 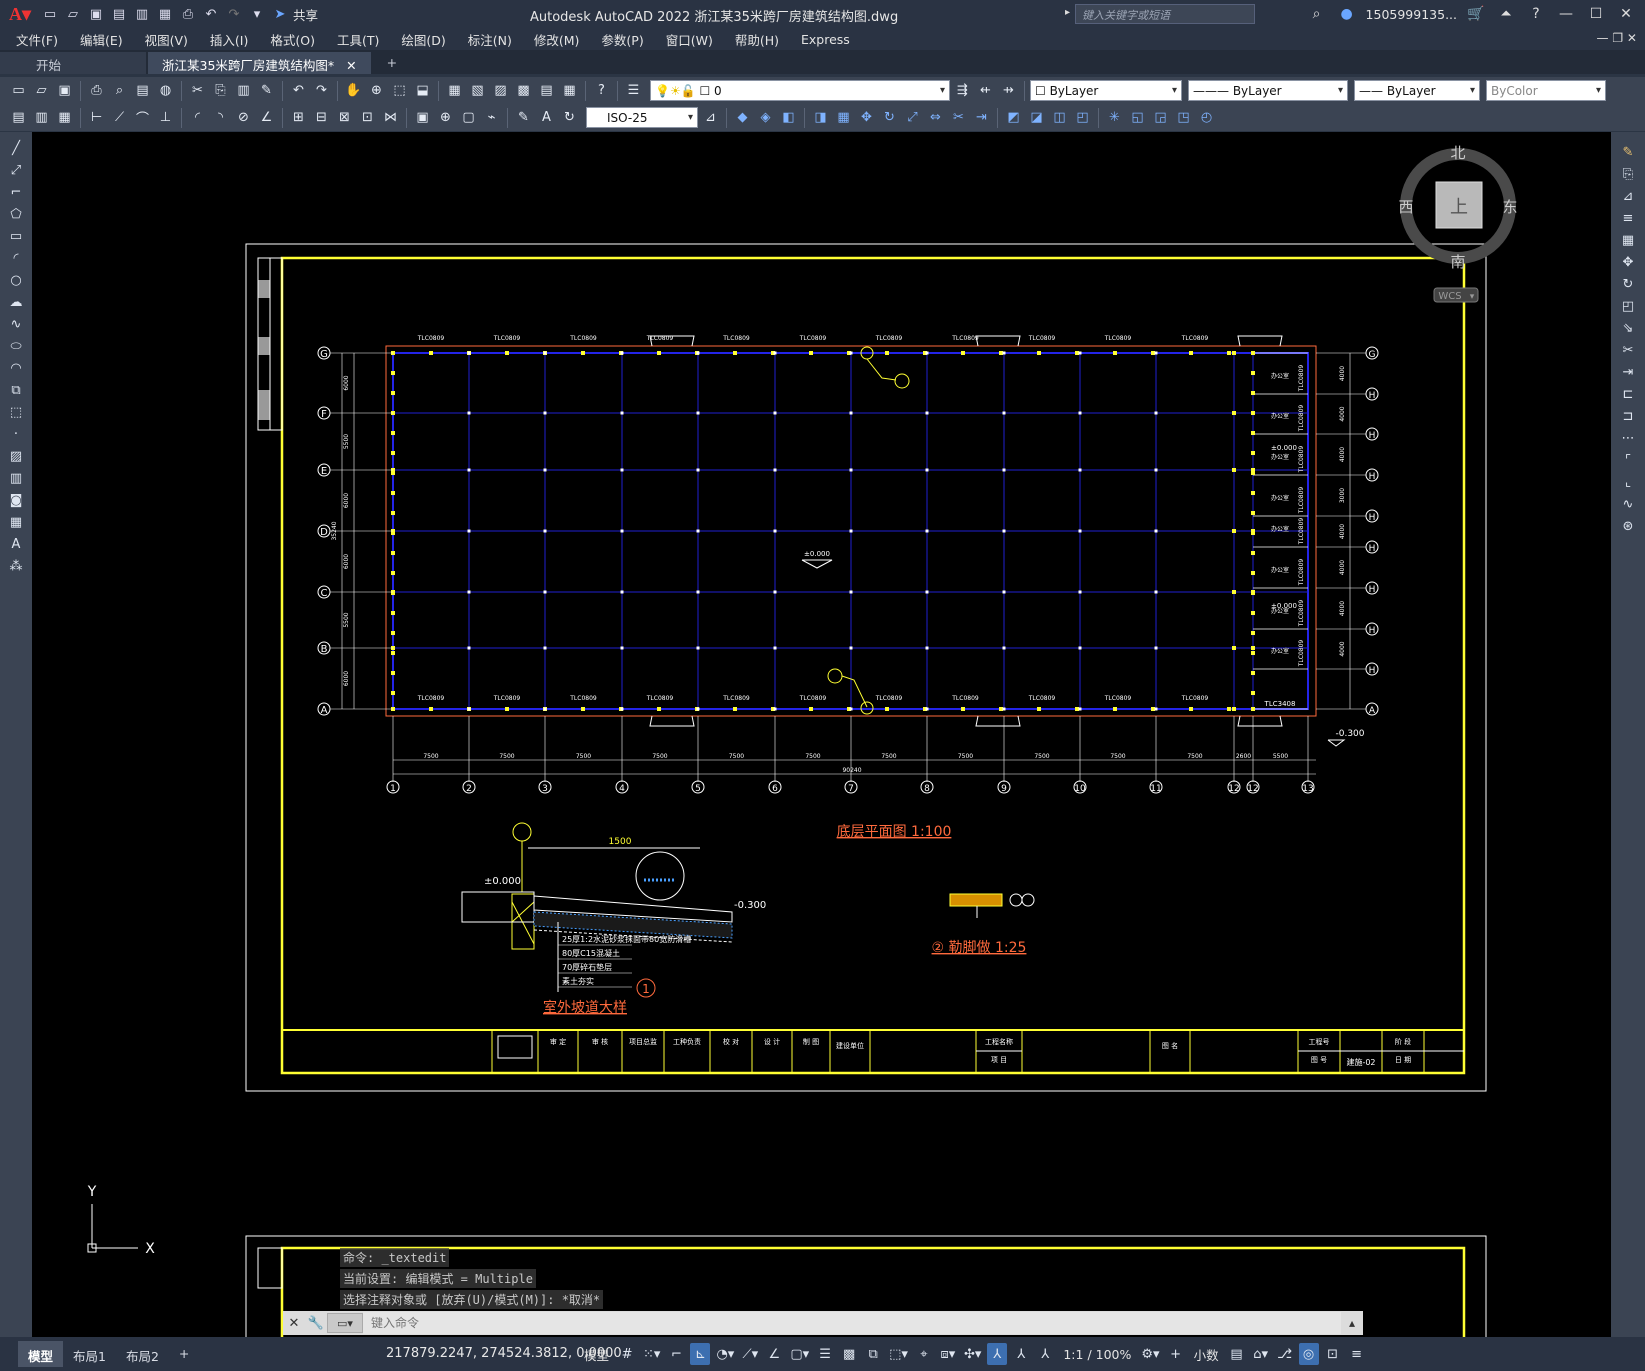 What do you see at coordinates (1628, 438) in the screenshot?
I see `join-icon: ⋯` at bounding box center [1628, 438].